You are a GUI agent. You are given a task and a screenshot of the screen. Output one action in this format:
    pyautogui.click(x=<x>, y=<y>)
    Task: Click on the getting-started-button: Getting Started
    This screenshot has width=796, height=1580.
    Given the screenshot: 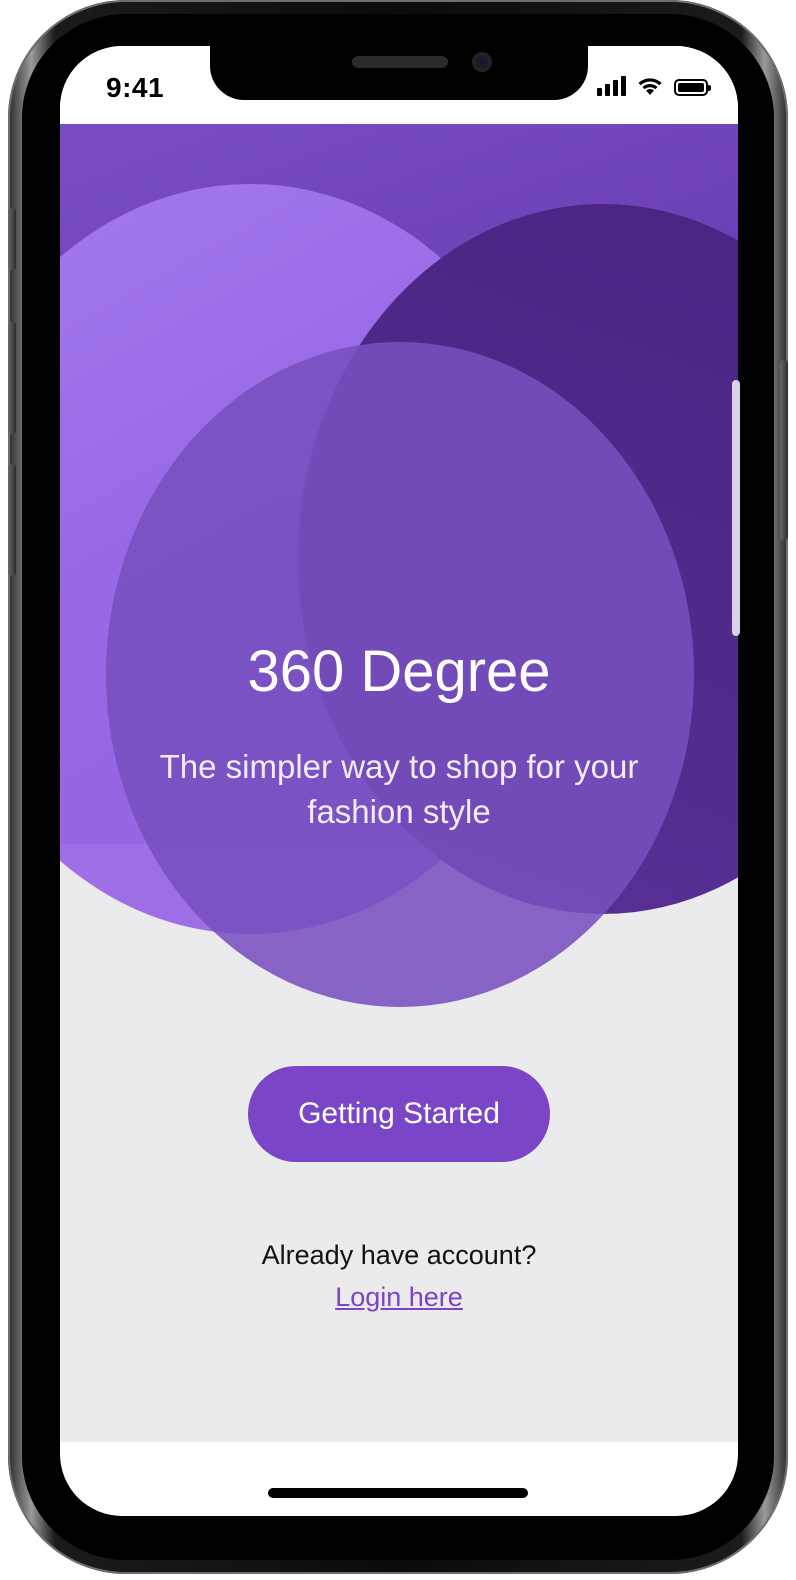 What is the action you would take?
    pyautogui.click(x=399, y=1114)
    